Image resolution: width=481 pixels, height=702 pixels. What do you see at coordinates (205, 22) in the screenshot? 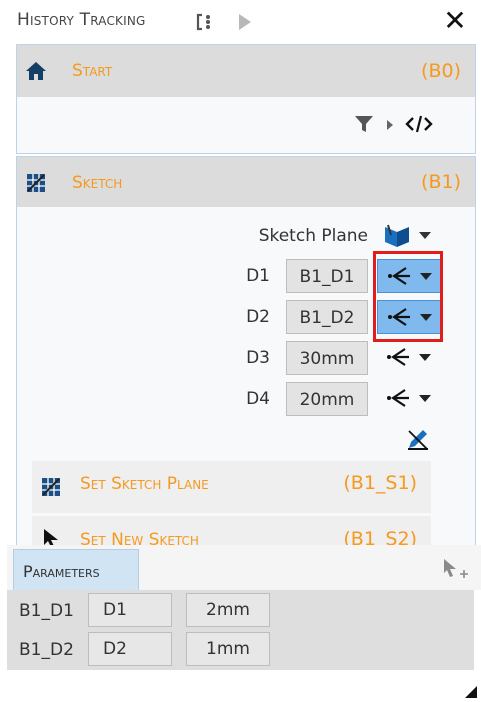
I see `refresh-cycle-icon` at bounding box center [205, 22].